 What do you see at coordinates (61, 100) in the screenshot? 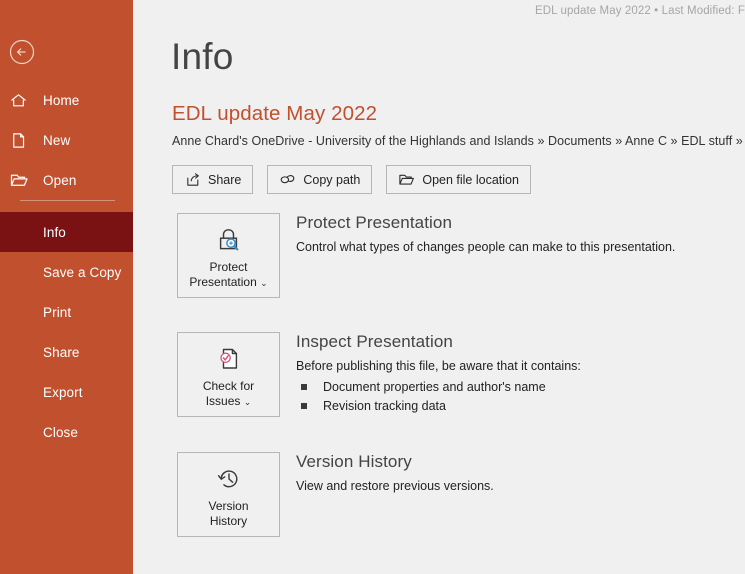
I see `sidebar-item-label: Home` at bounding box center [61, 100].